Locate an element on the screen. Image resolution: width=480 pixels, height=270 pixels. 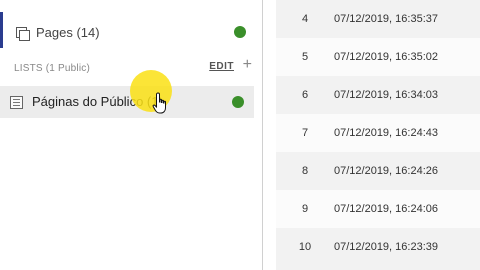
table-row: 9 07/12/2019, 16:24:06 is located at coordinates (378, 209).